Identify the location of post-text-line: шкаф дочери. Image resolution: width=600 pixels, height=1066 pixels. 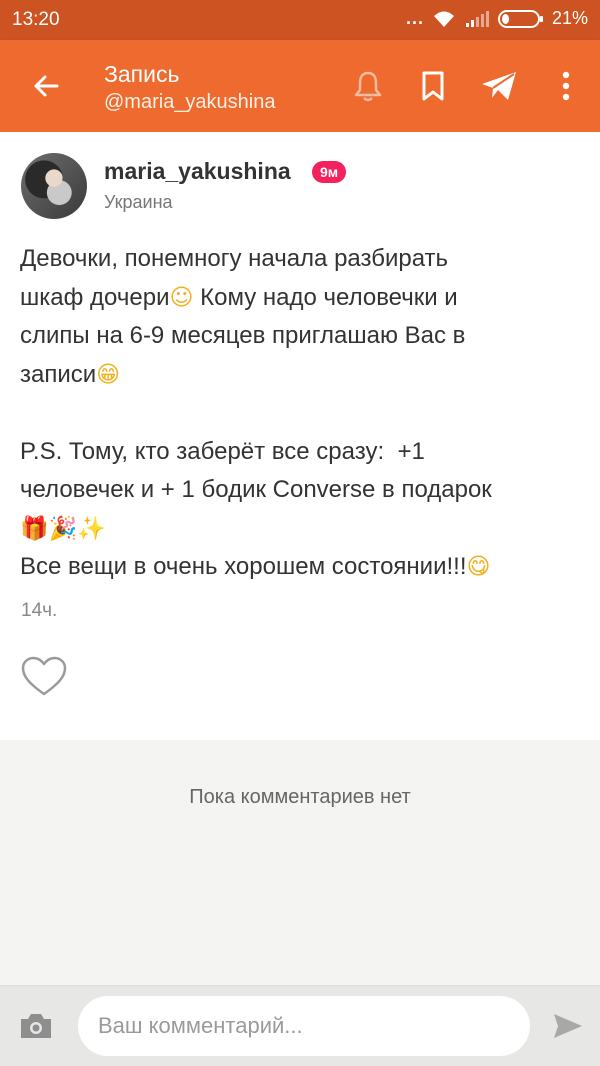
(95, 297).